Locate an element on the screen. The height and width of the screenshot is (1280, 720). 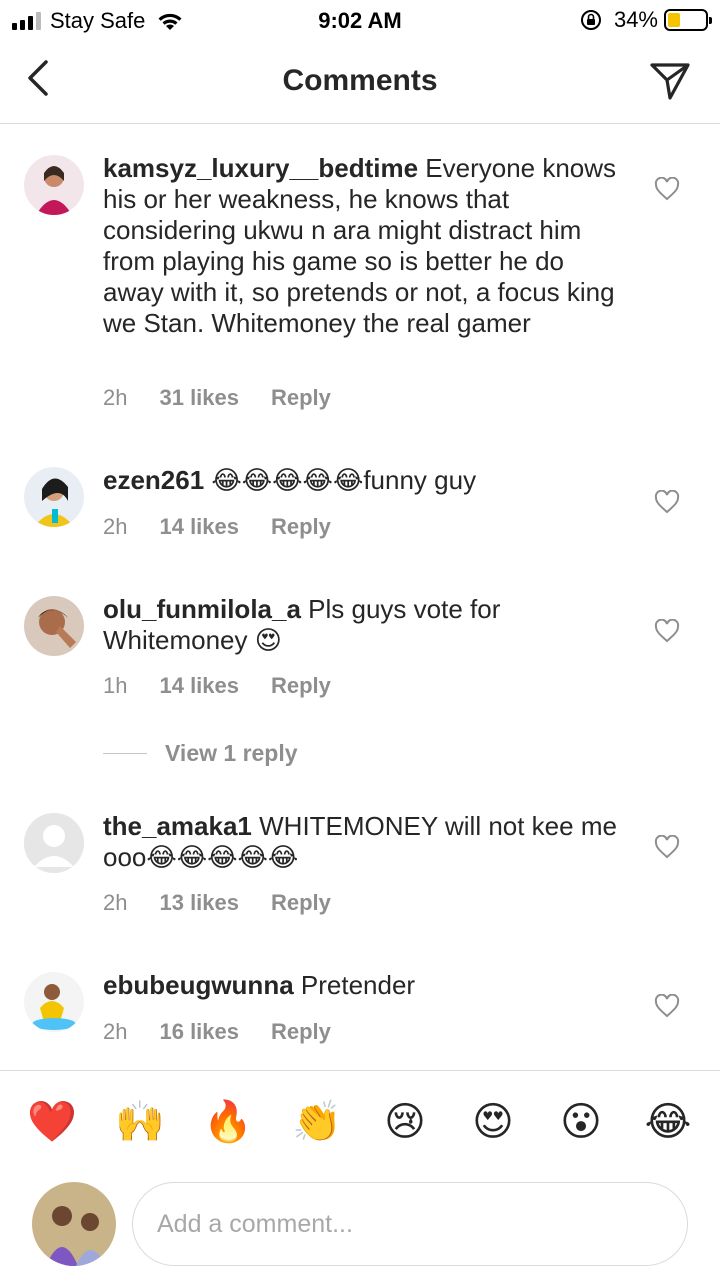
view-replies-label: View 1 reply is located at coordinates (231, 753).